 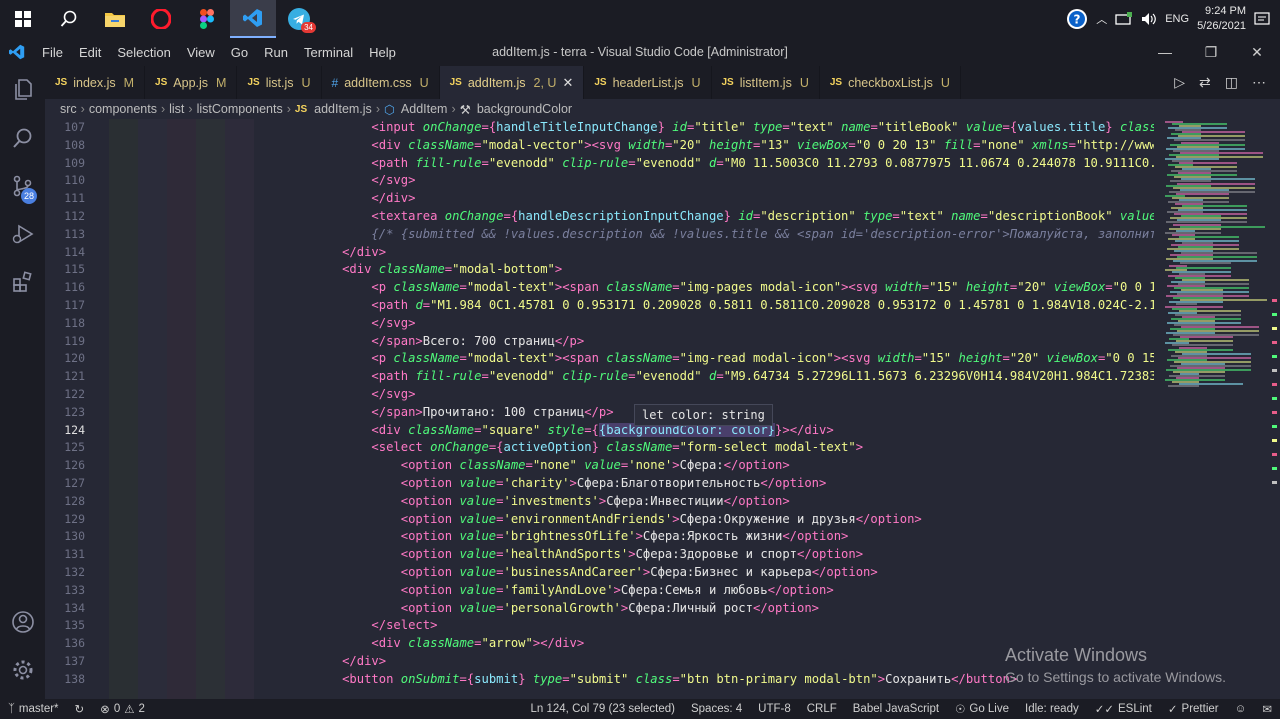 What do you see at coordinates (536, 482) in the screenshot?
I see `code-token: 'charity'` at bounding box center [536, 482].